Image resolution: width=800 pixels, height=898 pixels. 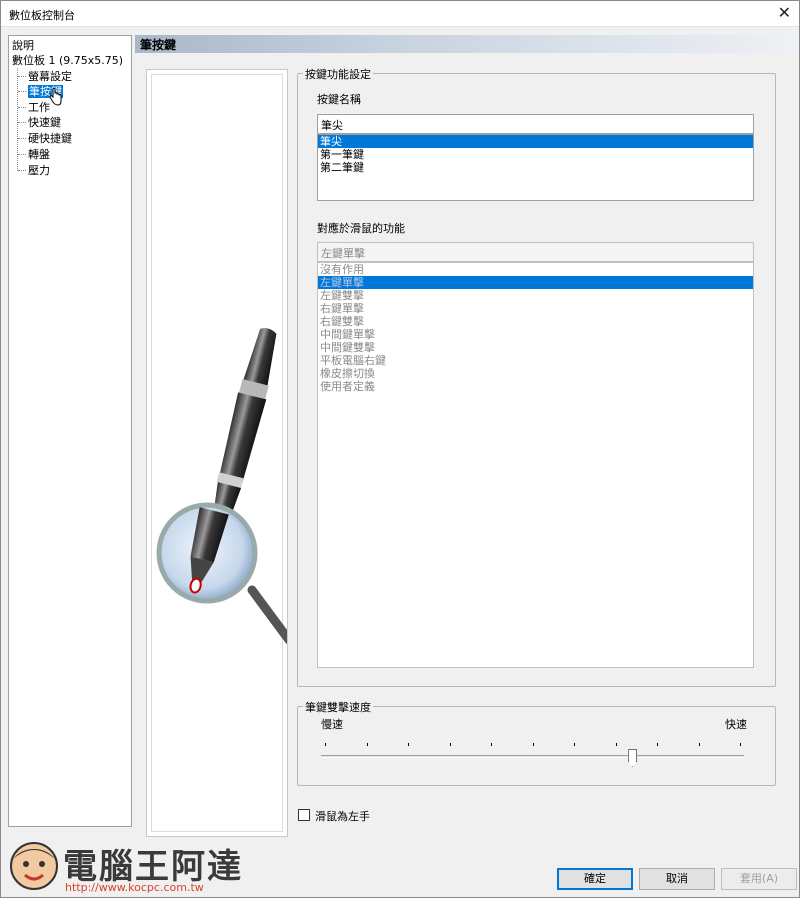 I want to click on button-name-label: 按鍵名稱, so click(x=339, y=99).